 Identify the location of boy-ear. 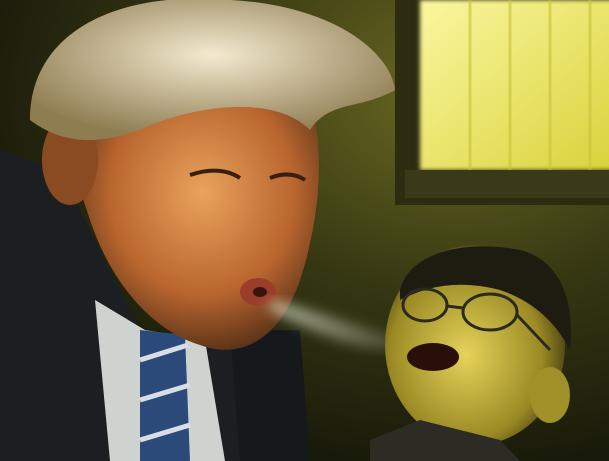
(550, 395).